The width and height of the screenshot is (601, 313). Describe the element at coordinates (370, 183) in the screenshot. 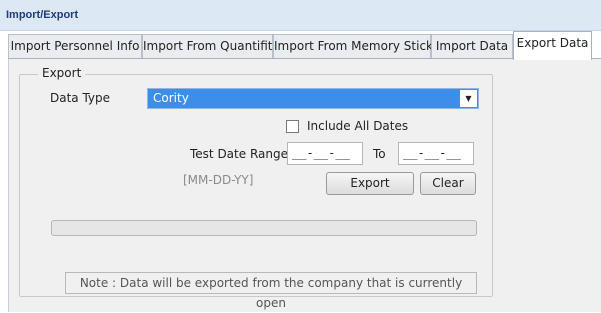

I see `export-button: Export` at that location.